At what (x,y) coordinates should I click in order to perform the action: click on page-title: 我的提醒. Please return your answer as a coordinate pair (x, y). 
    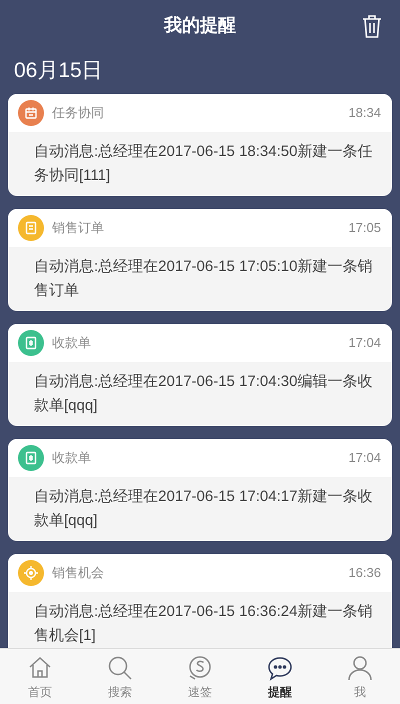
    Looking at the image, I should click on (200, 26).